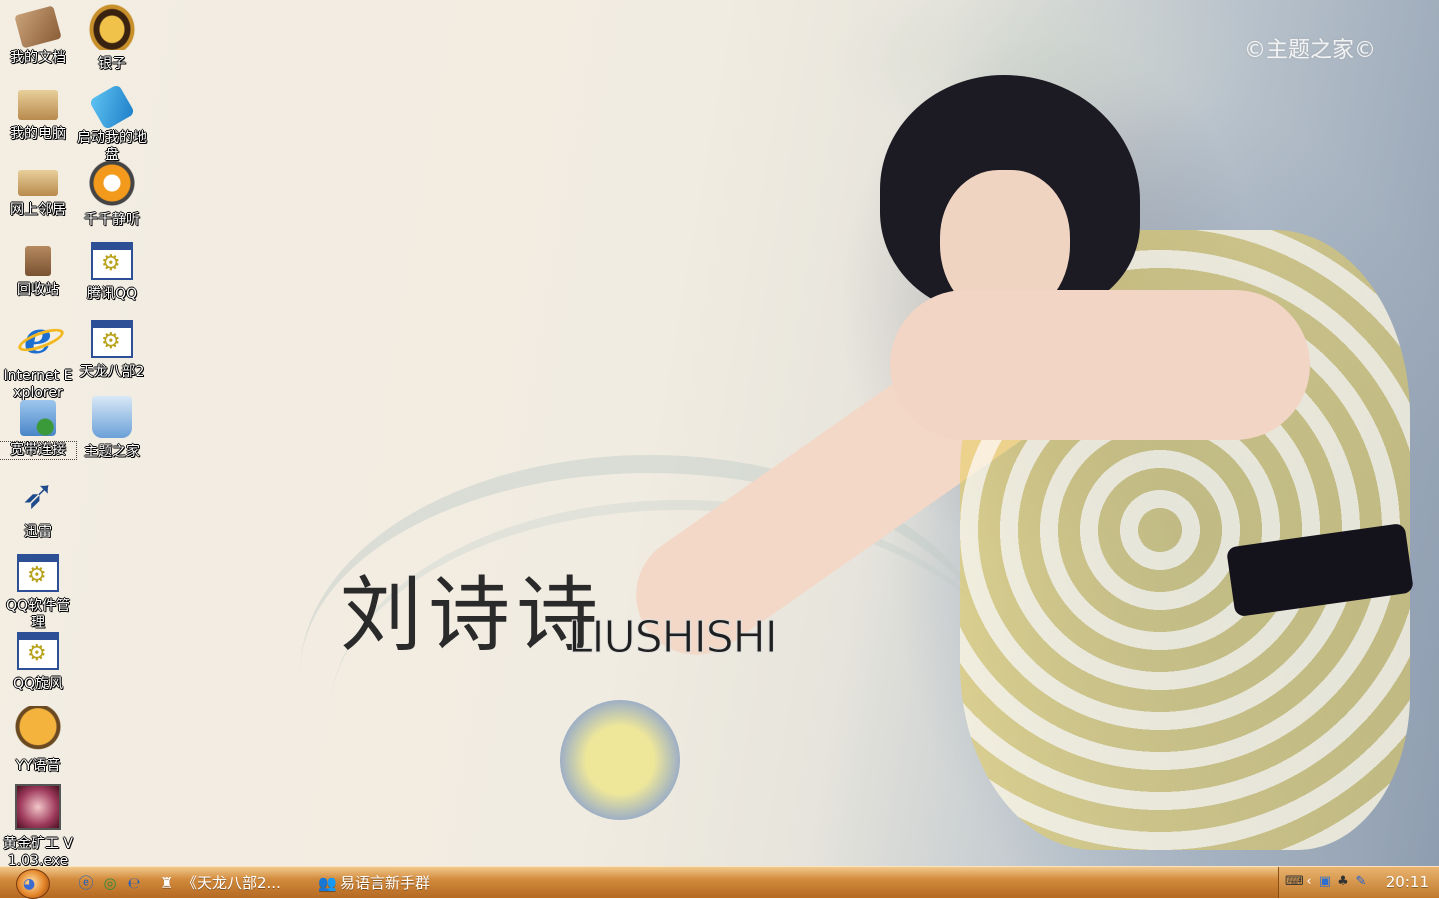 The image size is (1439, 899). What do you see at coordinates (38, 290) in the screenshot?
I see `desktop-icon-label: 回收站` at bounding box center [38, 290].